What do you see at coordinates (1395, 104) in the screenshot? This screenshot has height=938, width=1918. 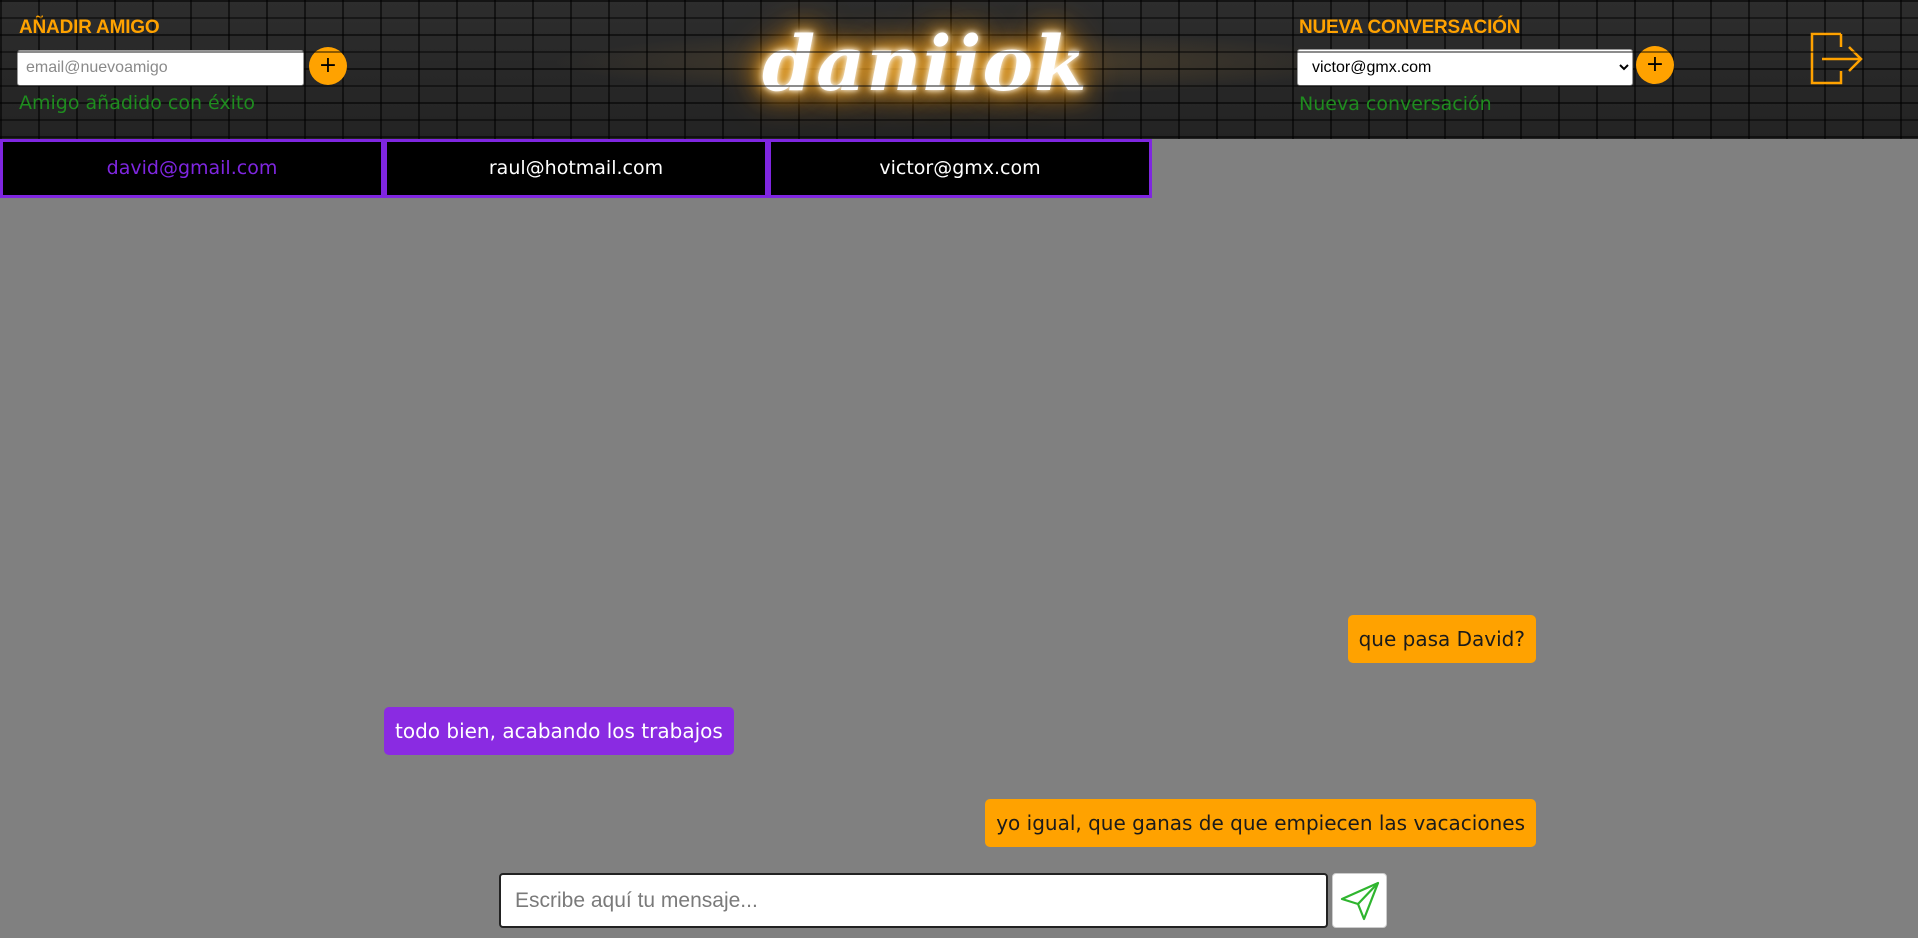 I see `new-conversation-status: Nueva conversación` at bounding box center [1395, 104].